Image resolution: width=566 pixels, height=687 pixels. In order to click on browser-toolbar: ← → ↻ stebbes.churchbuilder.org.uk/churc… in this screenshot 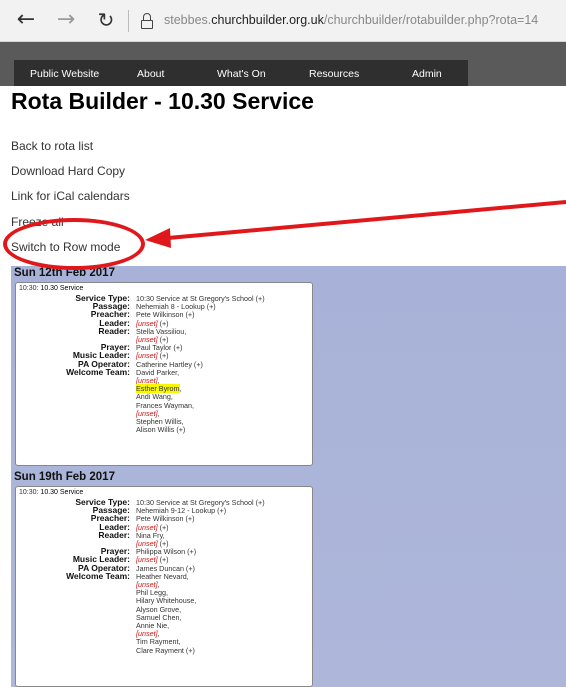, I will do `click(283, 21)`.